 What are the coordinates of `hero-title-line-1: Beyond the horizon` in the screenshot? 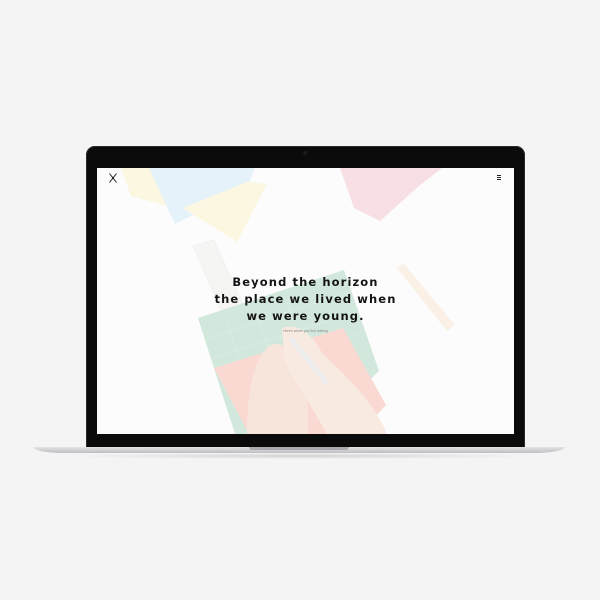 It's located at (305, 282).